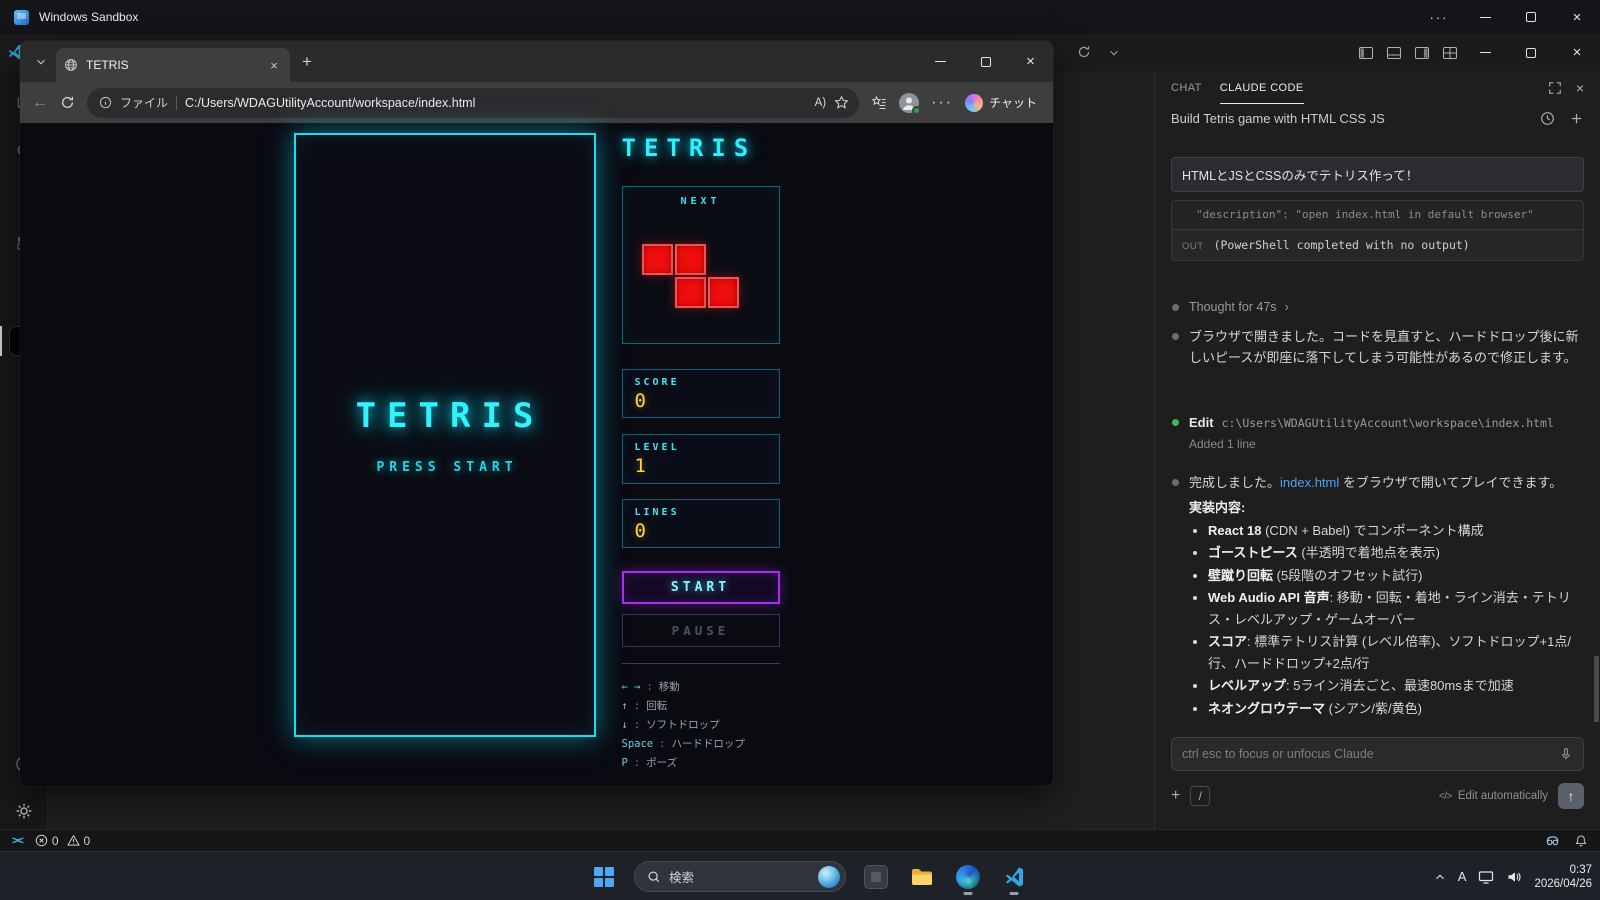  What do you see at coordinates (1547, 118) in the screenshot?
I see `history-icon` at bounding box center [1547, 118].